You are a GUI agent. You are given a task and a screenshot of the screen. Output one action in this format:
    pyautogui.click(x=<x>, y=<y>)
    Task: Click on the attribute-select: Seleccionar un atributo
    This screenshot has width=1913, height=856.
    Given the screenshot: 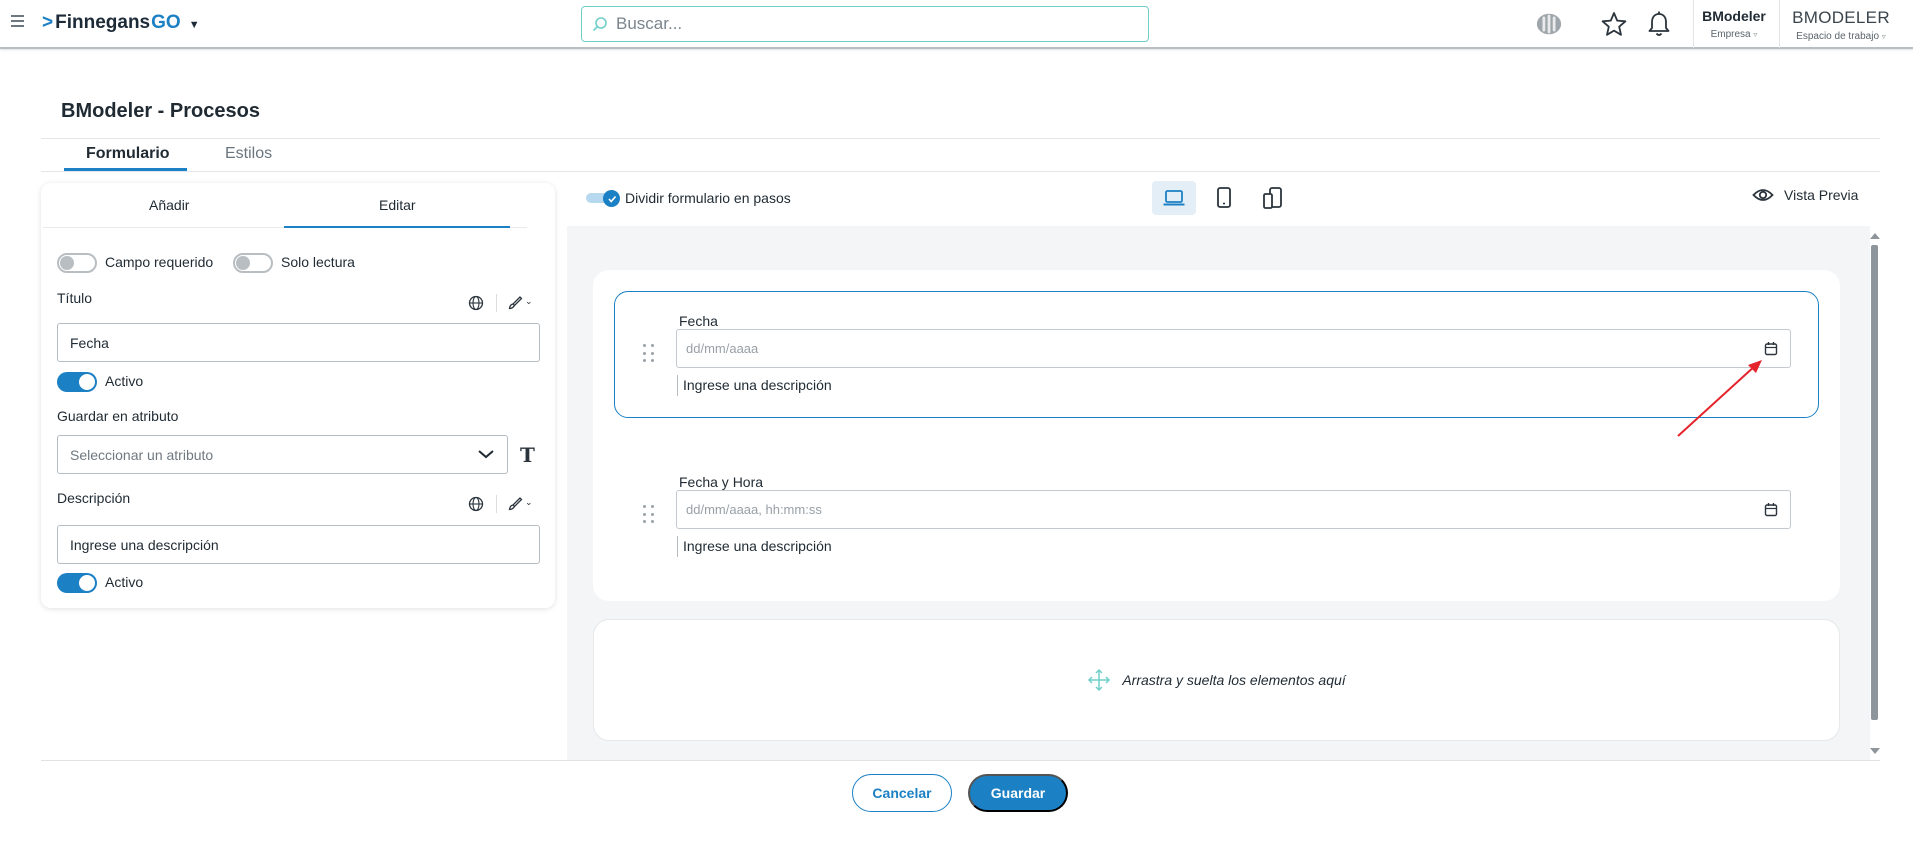 What is the action you would take?
    pyautogui.click(x=282, y=454)
    